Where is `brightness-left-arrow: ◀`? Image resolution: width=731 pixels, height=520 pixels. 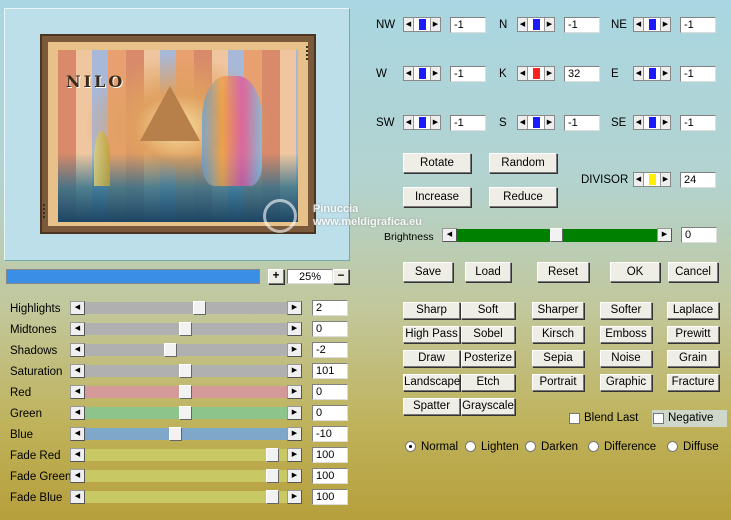 brightness-left-arrow: ◀ is located at coordinates (449, 235).